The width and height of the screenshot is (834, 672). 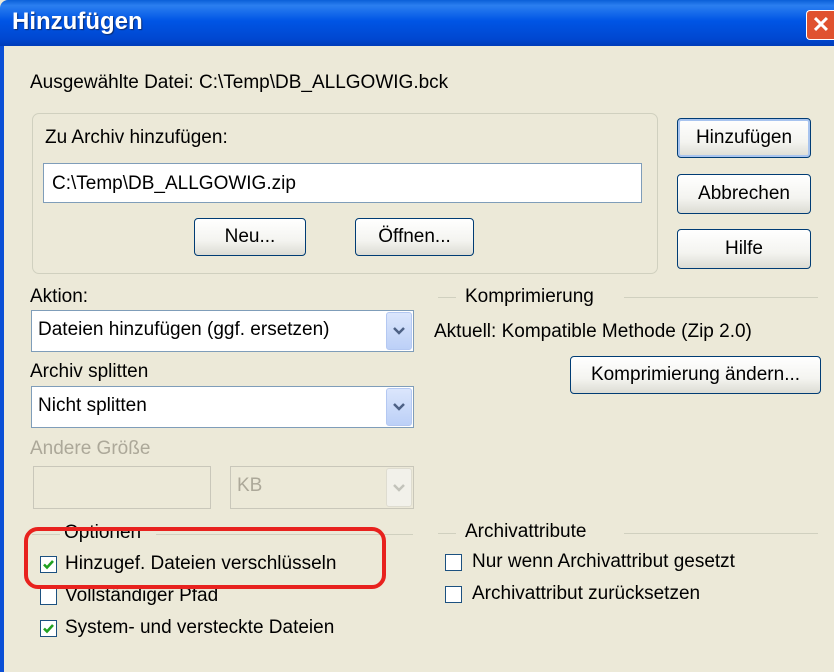 I want to click on archive-path-input: C:\Temp\DB_ALLGOWIG.zip, so click(x=342, y=183).